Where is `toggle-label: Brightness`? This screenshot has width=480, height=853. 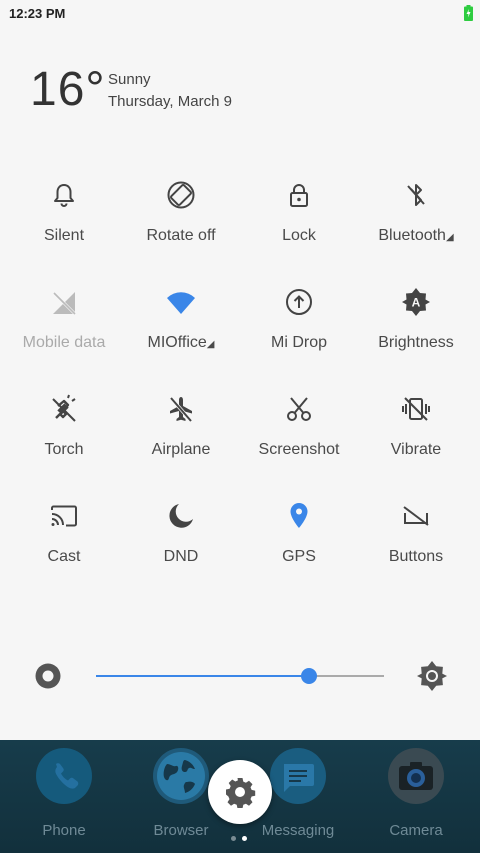
toggle-label: Brightness is located at coordinates (416, 342).